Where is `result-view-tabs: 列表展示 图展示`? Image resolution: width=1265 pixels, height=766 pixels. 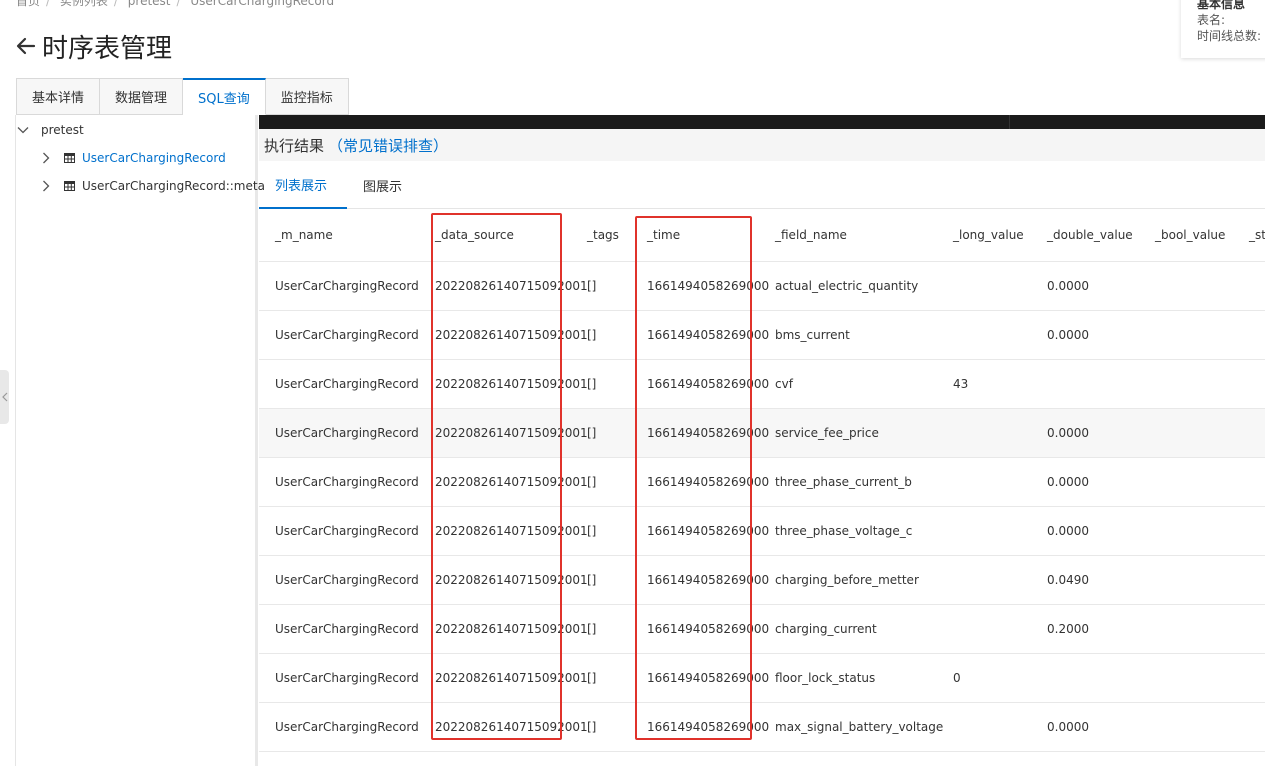 result-view-tabs: 列表展示 图展示 is located at coordinates (762, 185).